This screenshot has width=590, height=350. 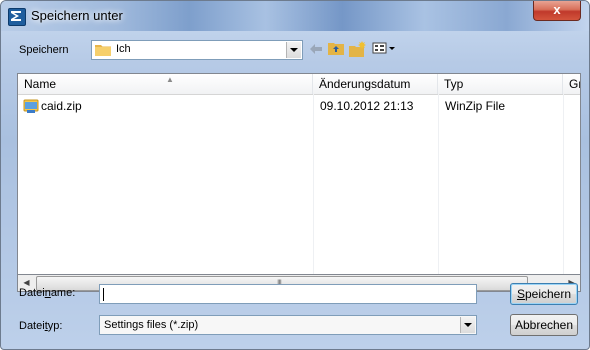 What do you see at coordinates (77, 15) in the screenshot?
I see `window-title: Speichern unter` at bounding box center [77, 15].